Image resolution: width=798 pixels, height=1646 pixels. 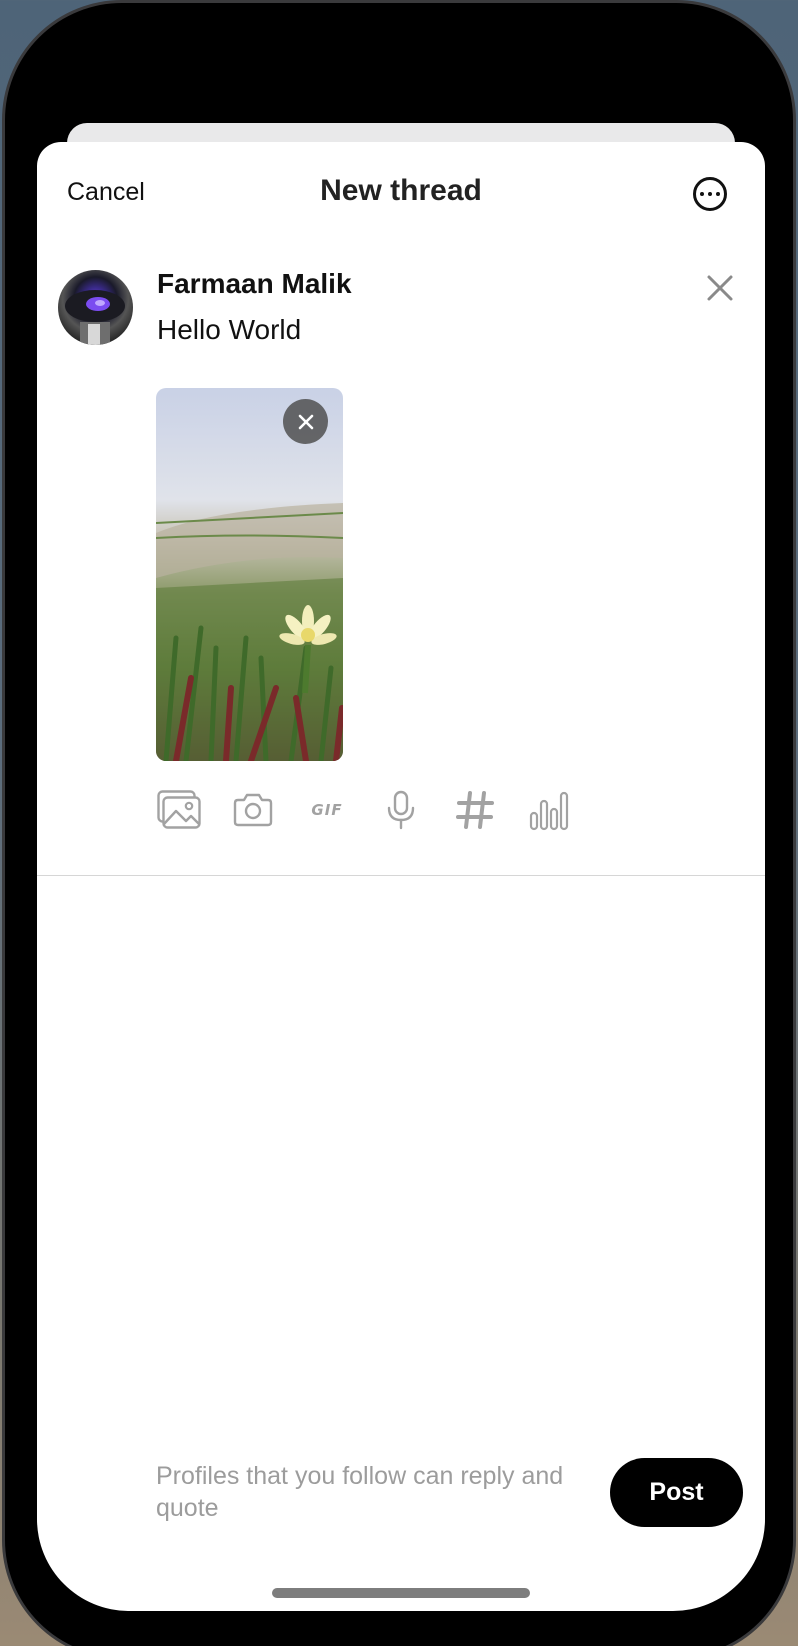 I want to click on hashtag-icon, so click(x=475, y=810).